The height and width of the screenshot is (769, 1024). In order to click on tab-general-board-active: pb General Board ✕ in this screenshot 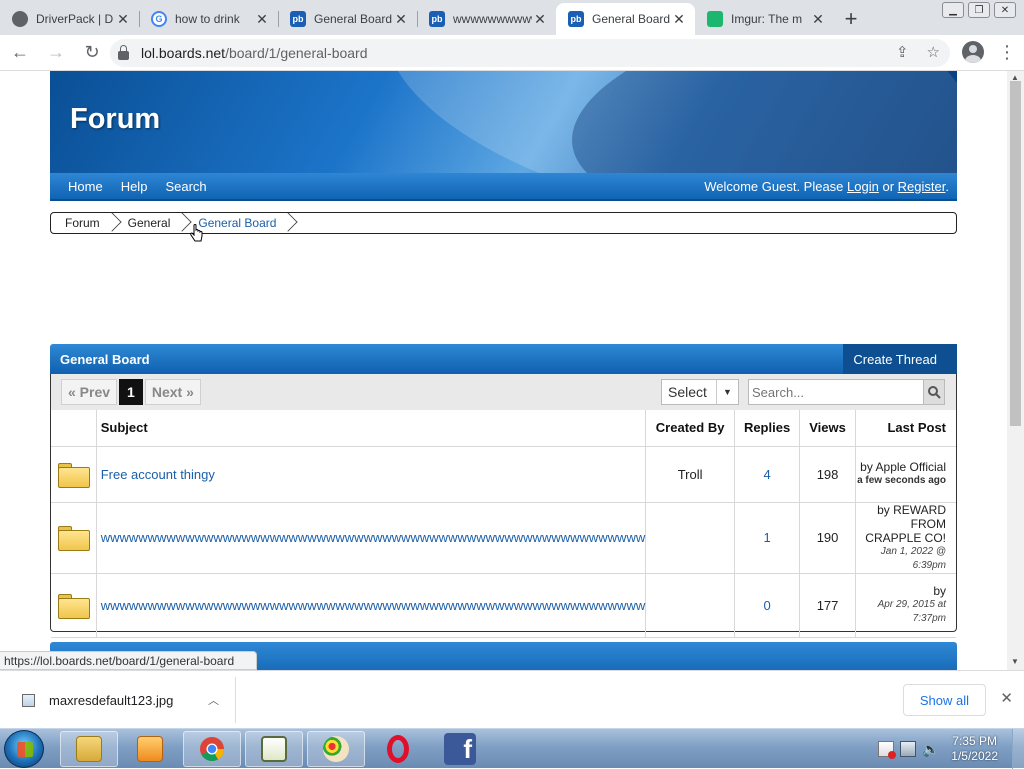, I will do `click(625, 19)`.